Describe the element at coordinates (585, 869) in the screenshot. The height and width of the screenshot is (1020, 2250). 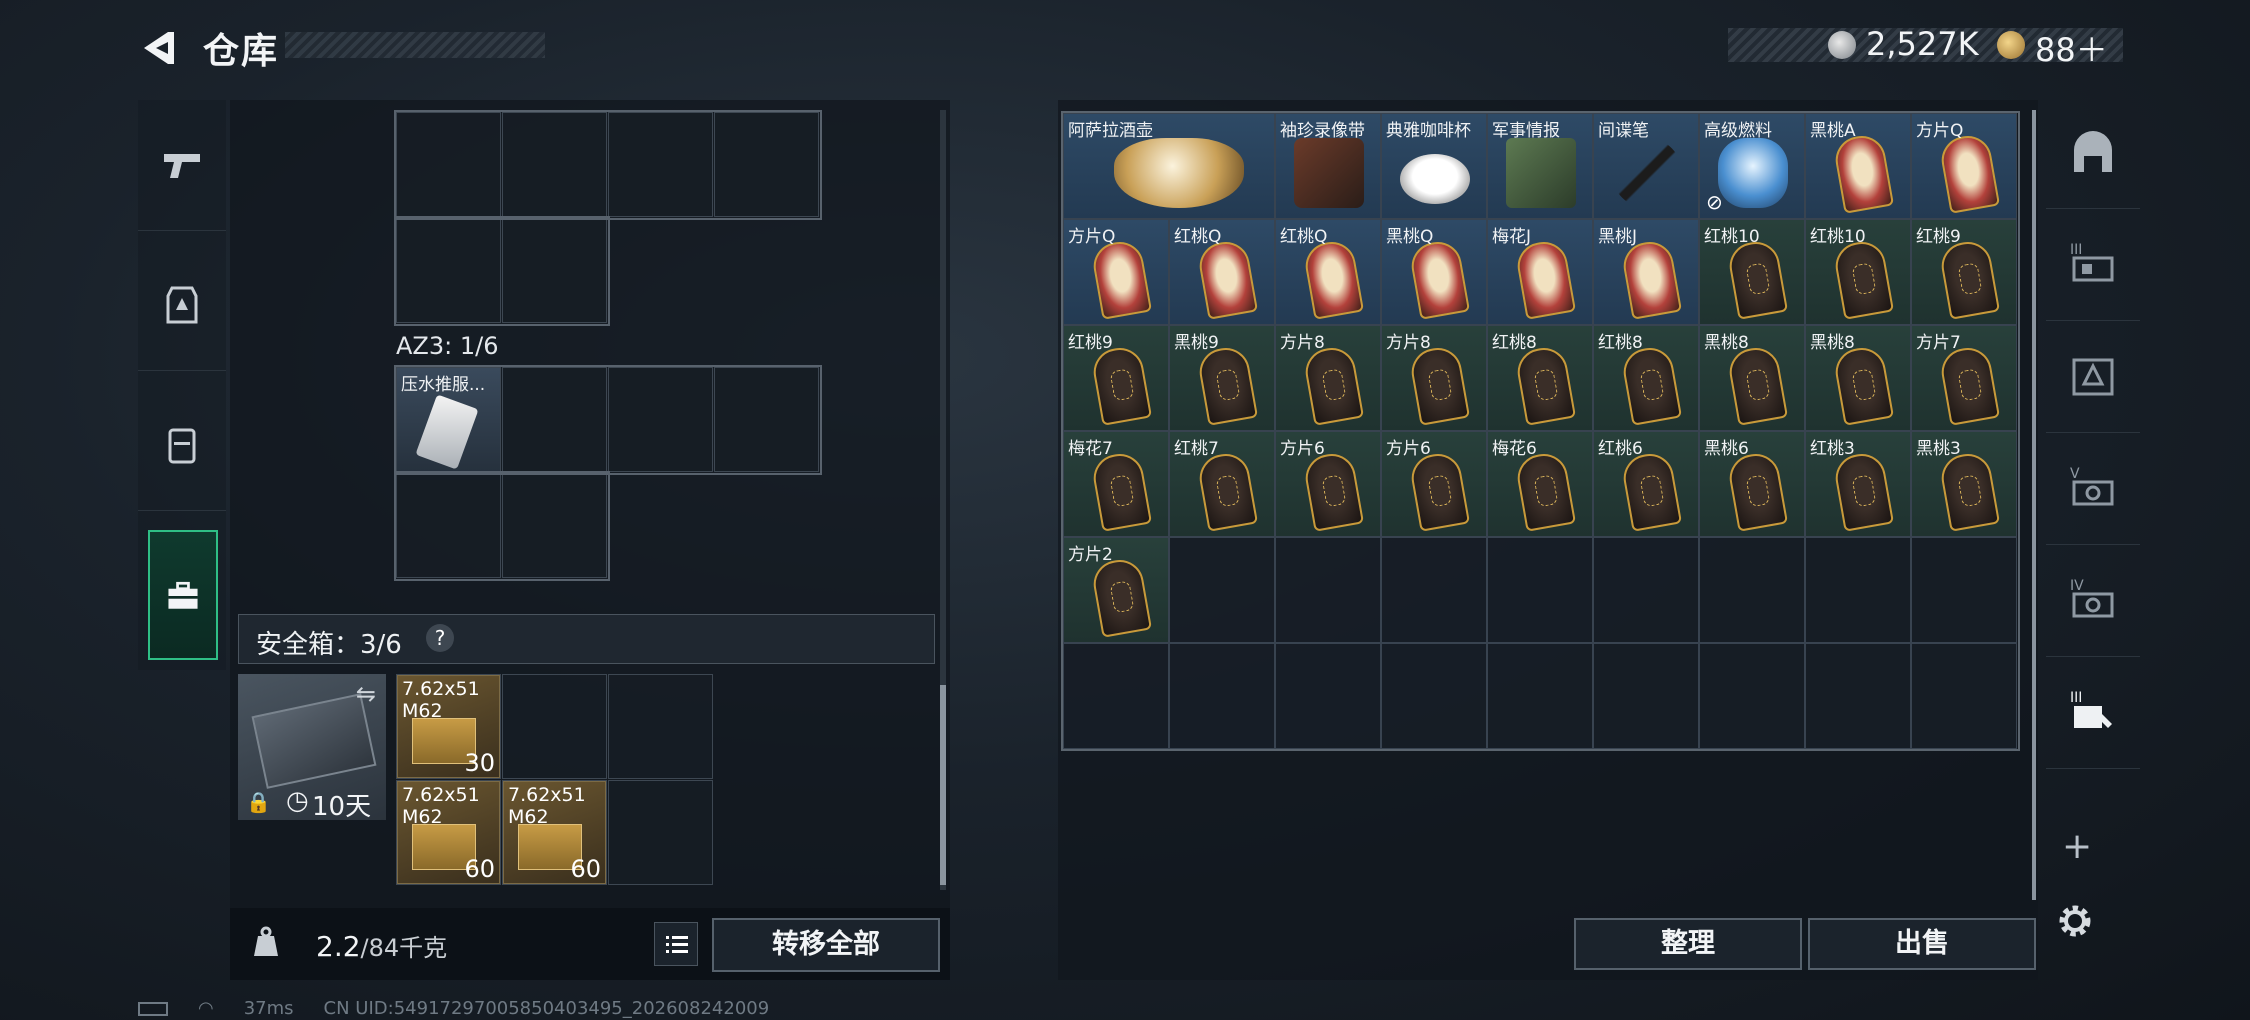
I see `ammo-count: 60` at that location.